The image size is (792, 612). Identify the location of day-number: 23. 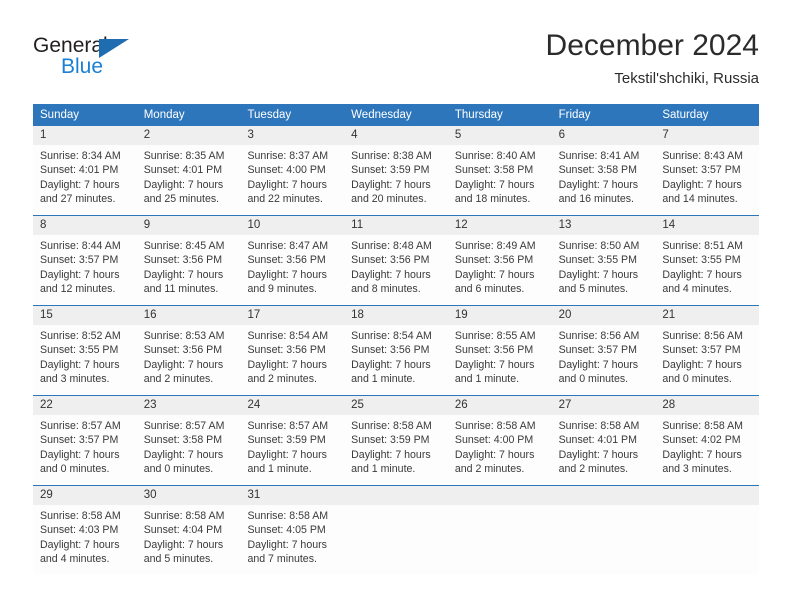
(189, 405).